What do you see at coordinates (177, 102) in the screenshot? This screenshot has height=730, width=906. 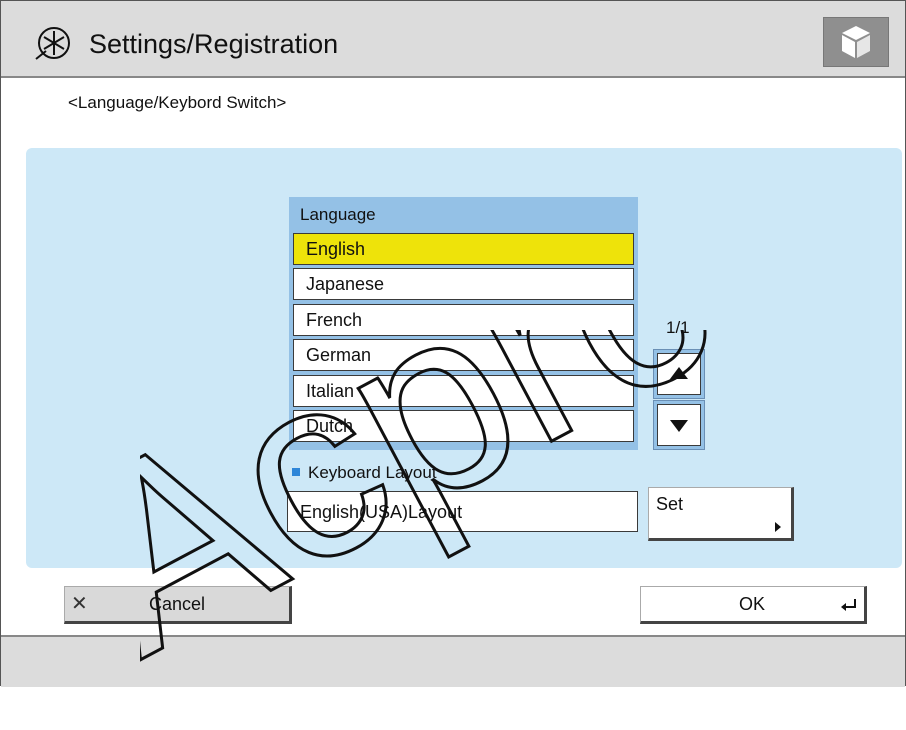 I see `screen-subtitle: <Language/Keybord Switch>` at bounding box center [177, 102].